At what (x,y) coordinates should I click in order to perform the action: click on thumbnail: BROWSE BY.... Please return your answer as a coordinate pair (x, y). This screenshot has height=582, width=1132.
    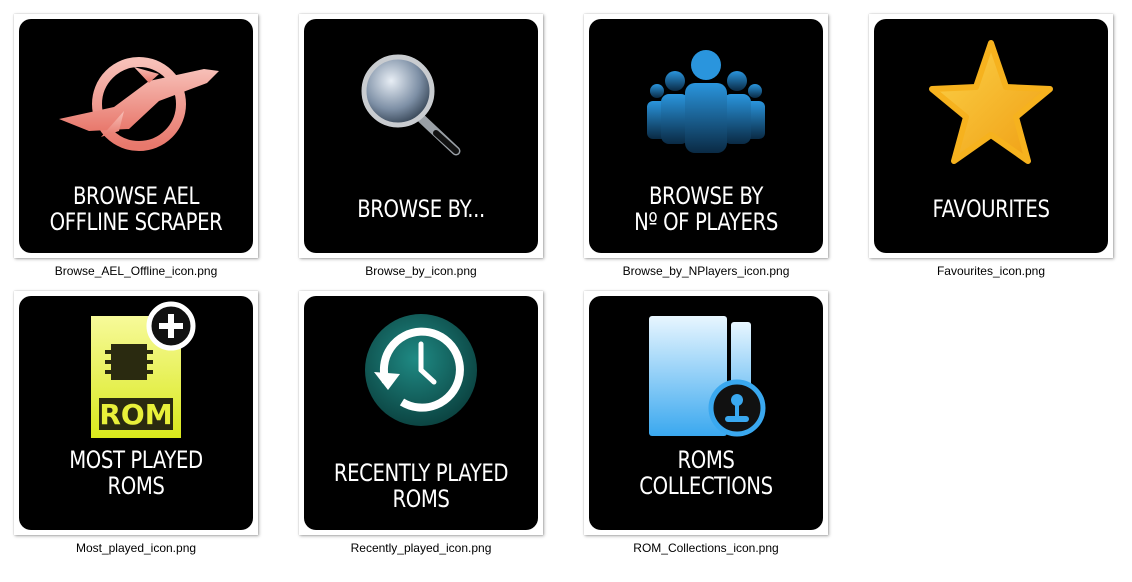
    Looking at the image, I should click on (421, 136).